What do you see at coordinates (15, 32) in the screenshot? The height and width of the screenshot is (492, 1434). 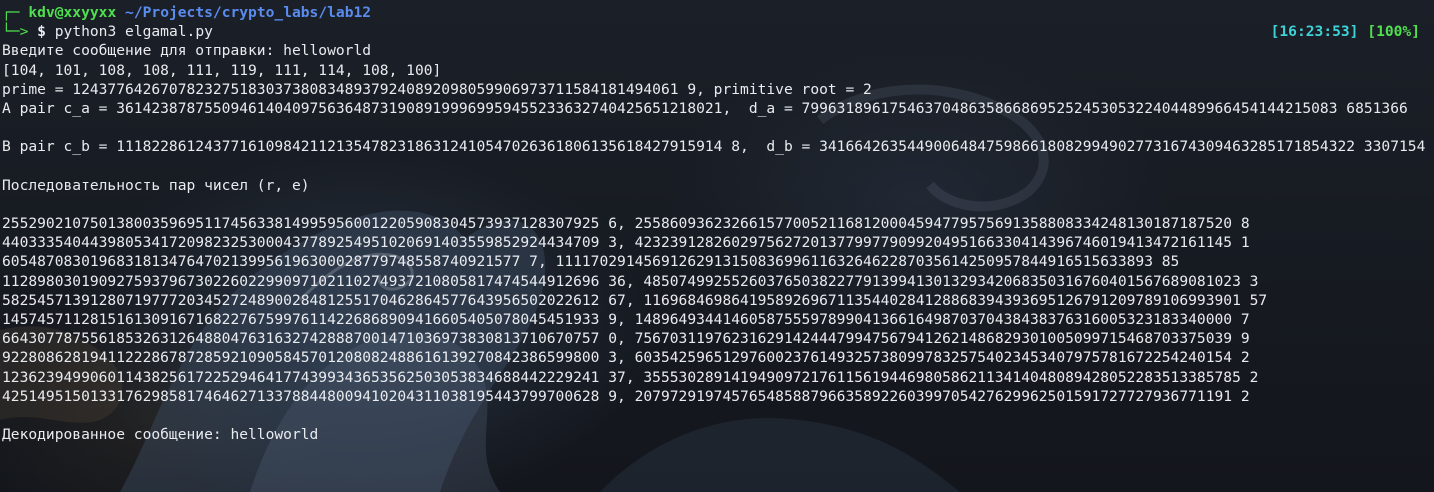 I see `prompt-corner-bottom: └─>` at bounding box center [15, 32].